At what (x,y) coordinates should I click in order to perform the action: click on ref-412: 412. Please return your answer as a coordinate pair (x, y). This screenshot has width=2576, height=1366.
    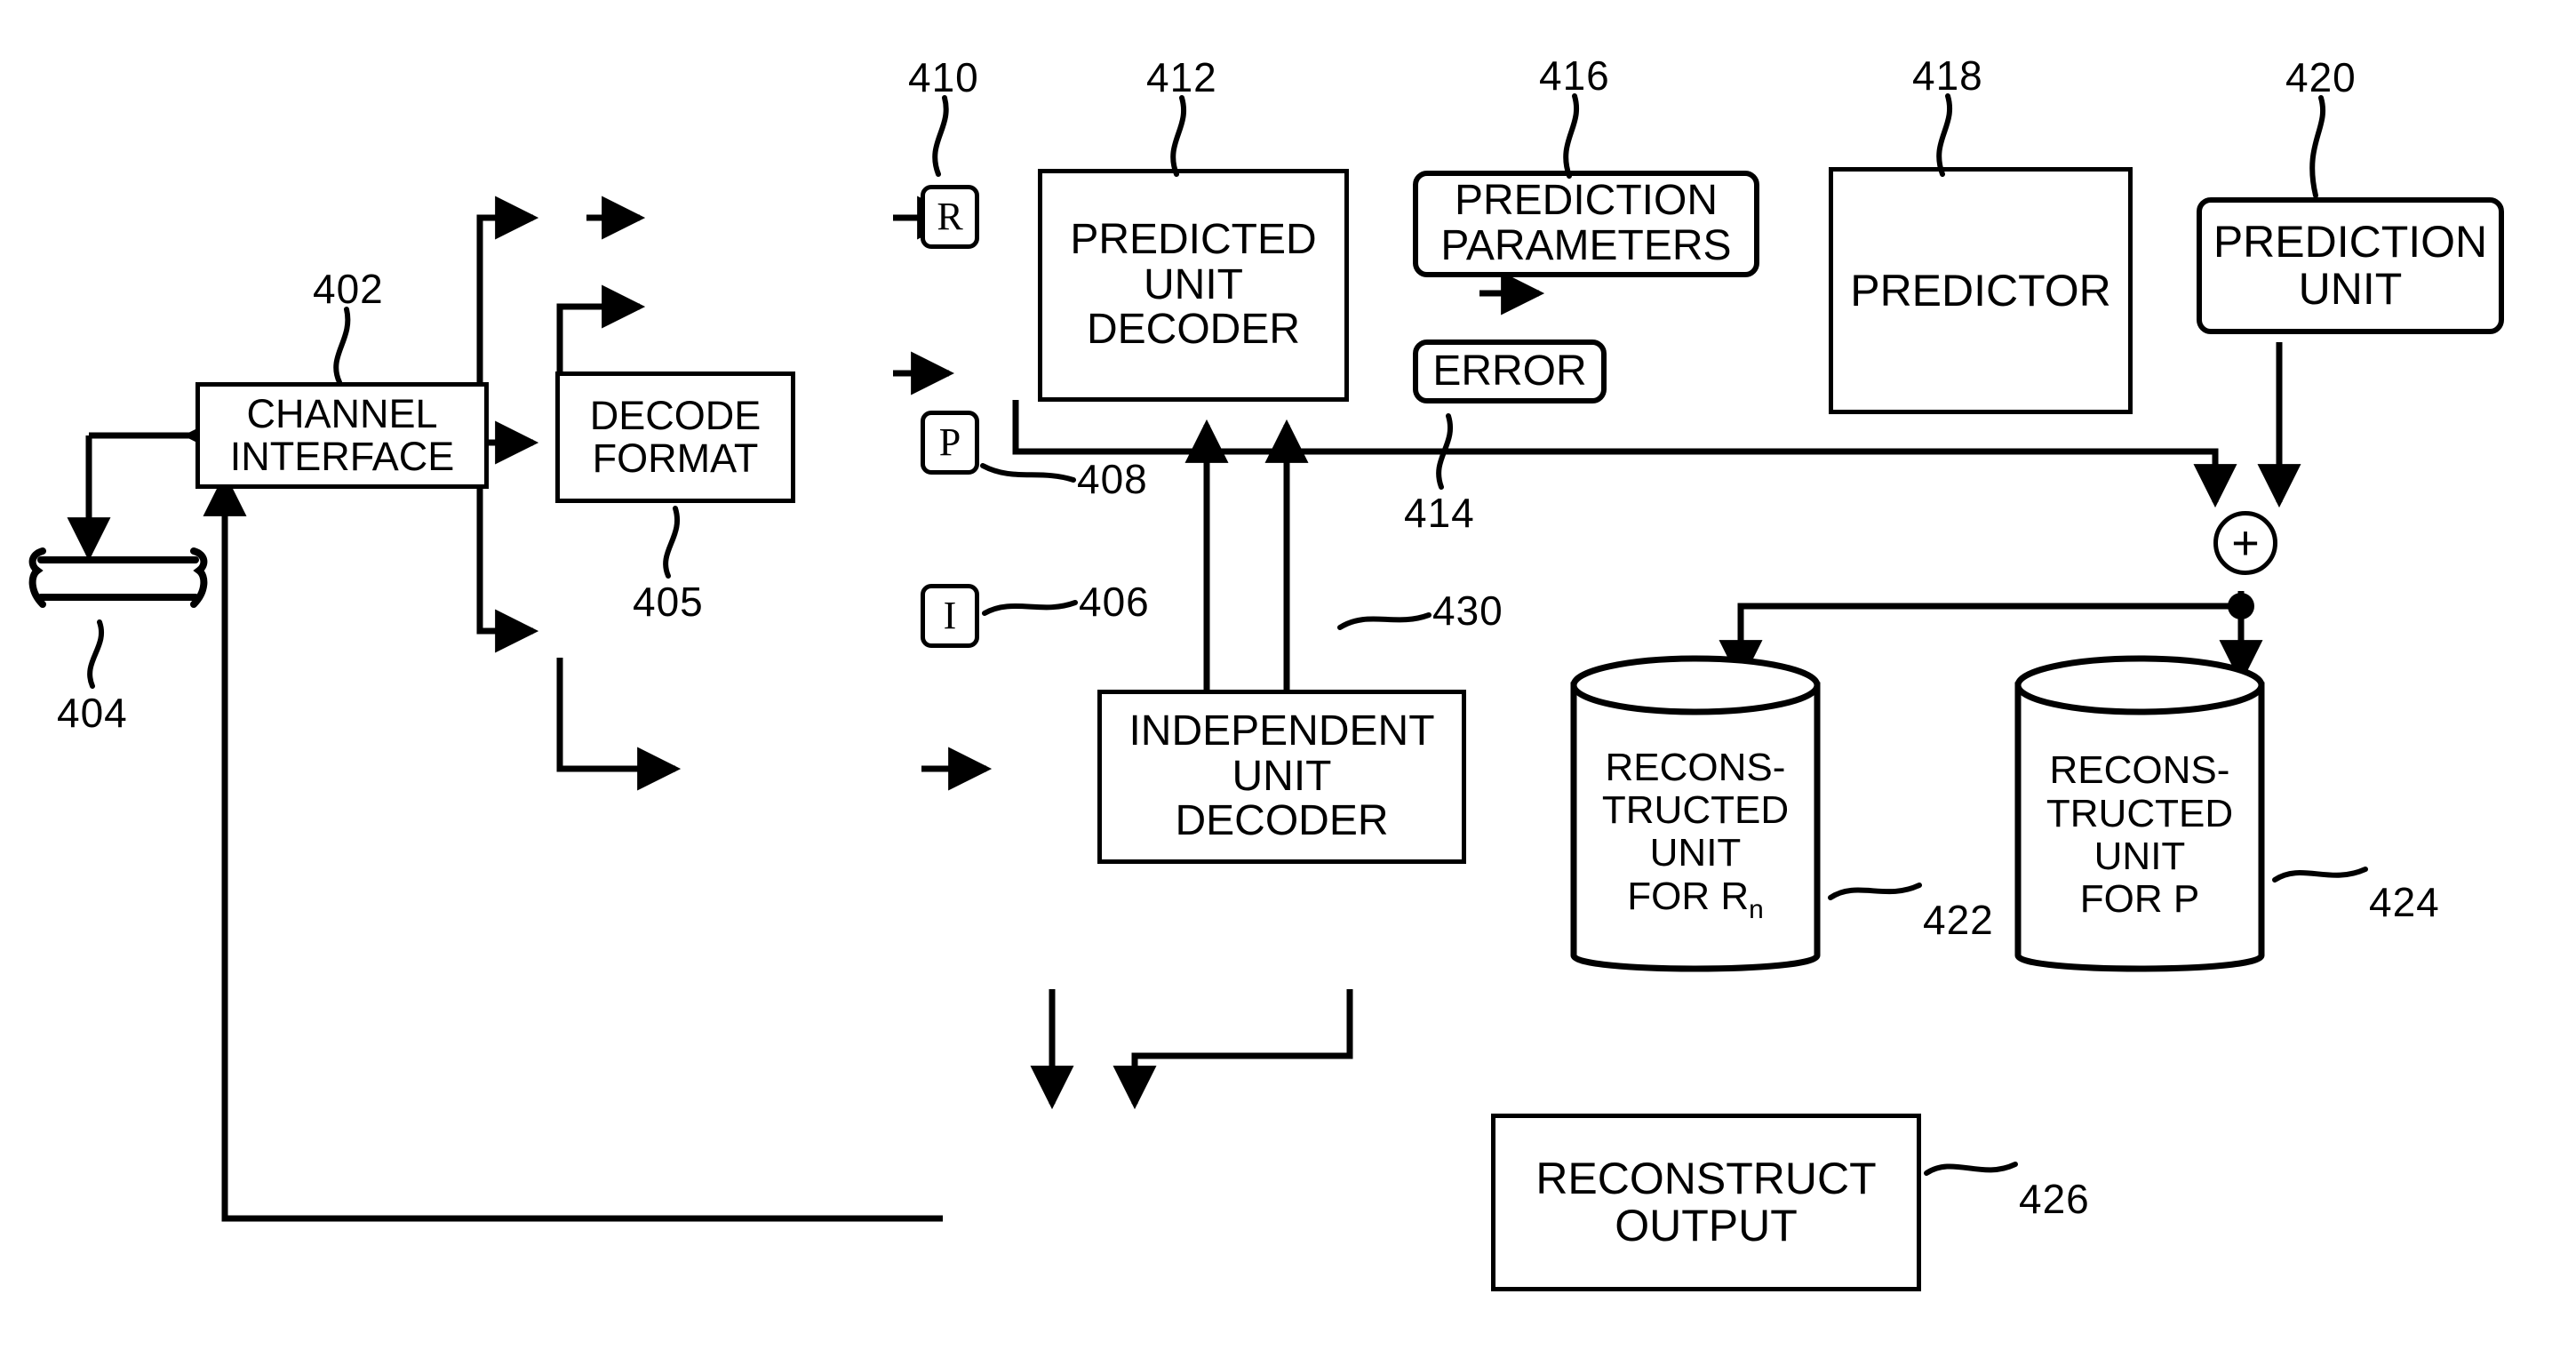
    Looking at the image, I should click on (1181, 77).